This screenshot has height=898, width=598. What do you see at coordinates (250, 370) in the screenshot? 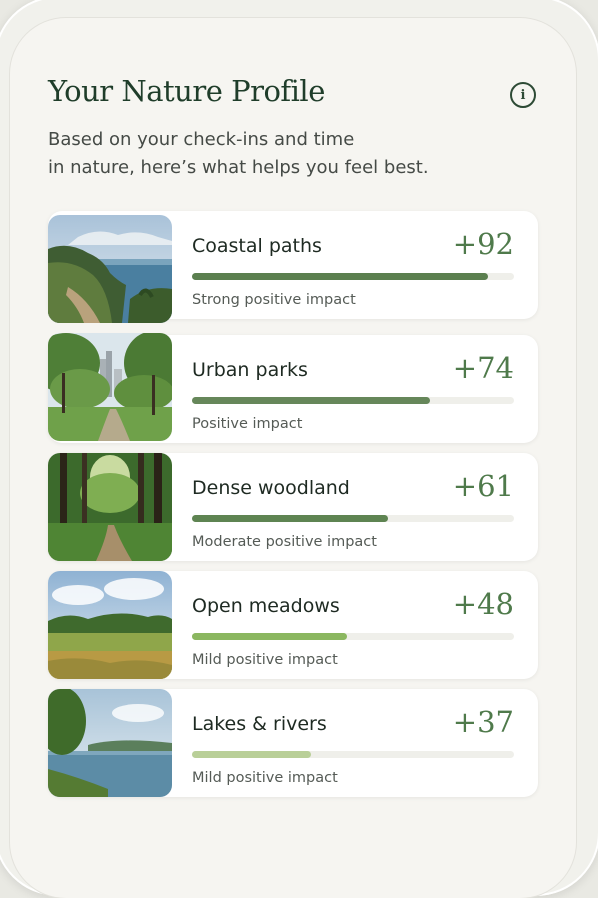
I see `item-name: Urban parks` at bounding box center [250, 370].